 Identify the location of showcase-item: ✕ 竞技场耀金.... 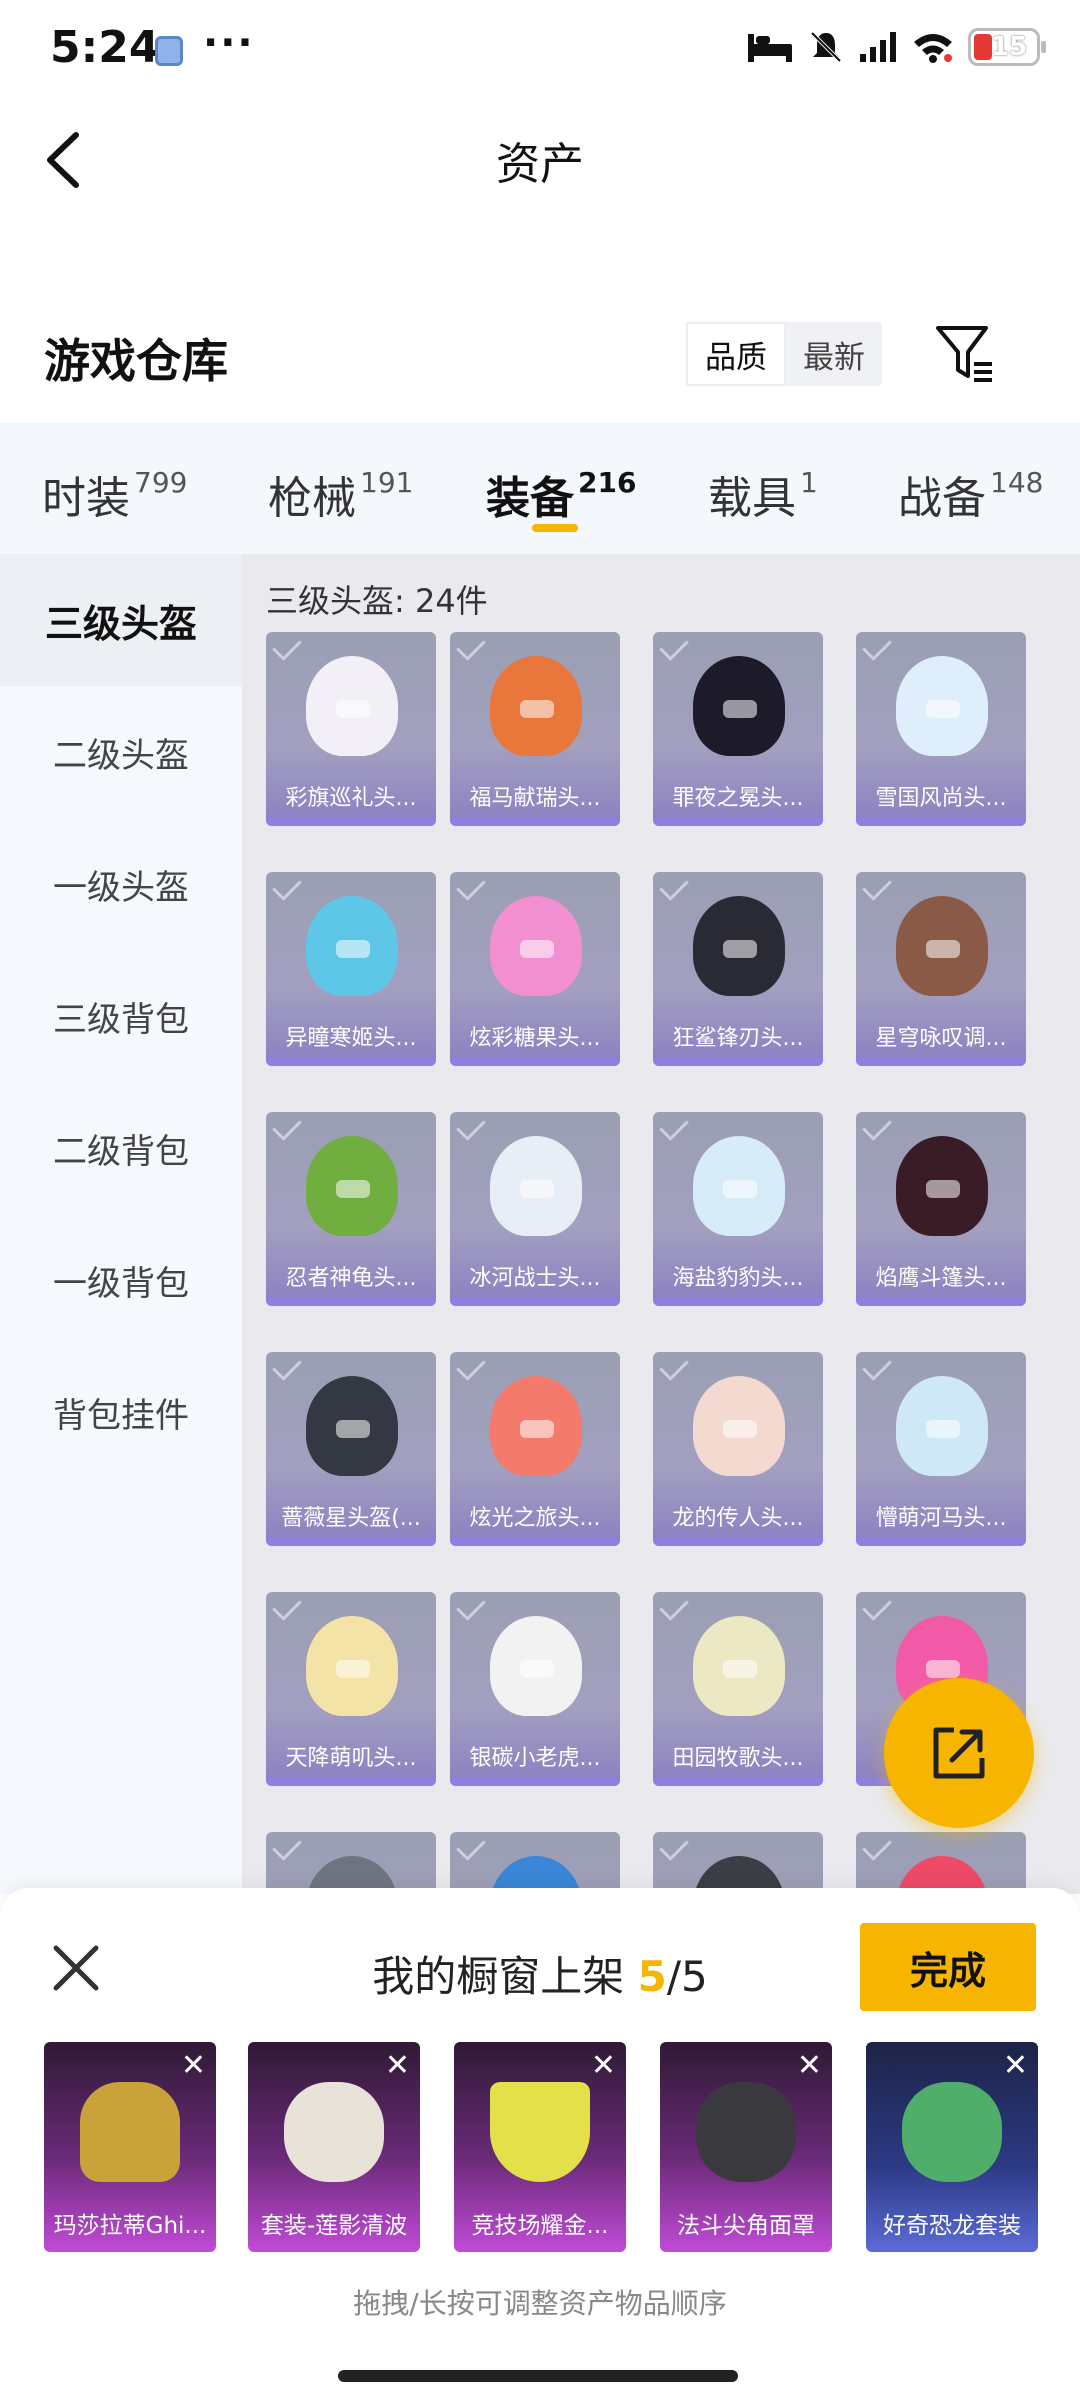
(540, 2147).